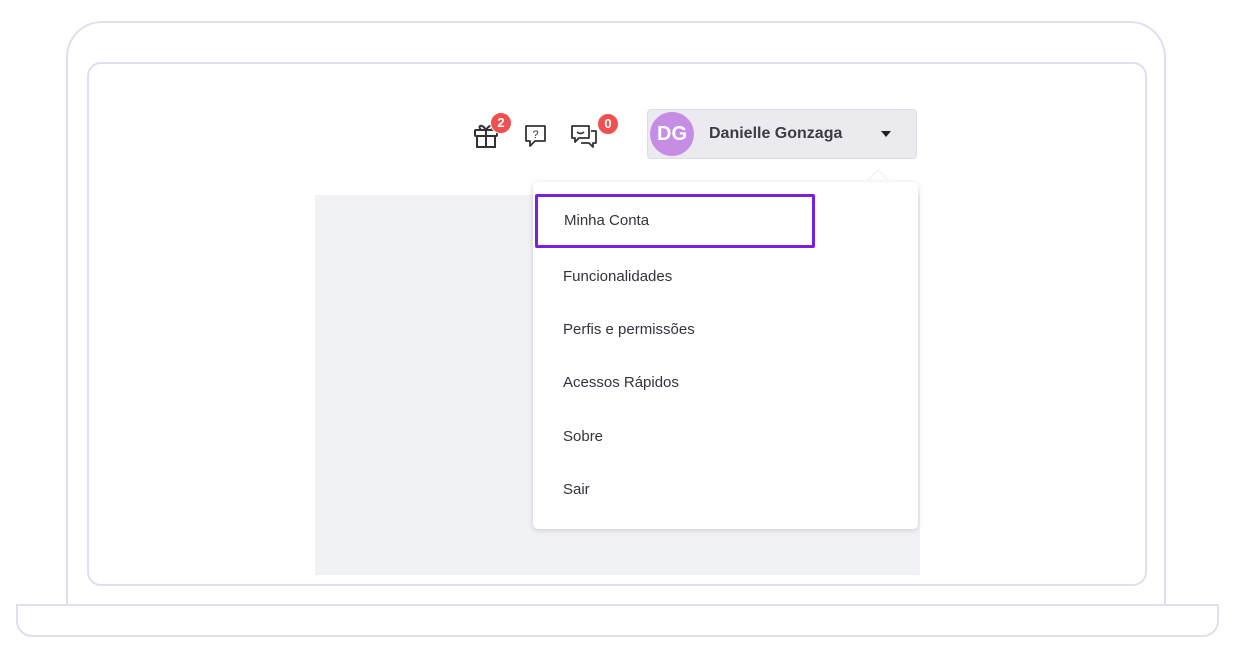 This screenshot has width=1233, height=671. Describe the element at coordinates (584, 136) in the screenshot. I see `chat-icon` at that location.